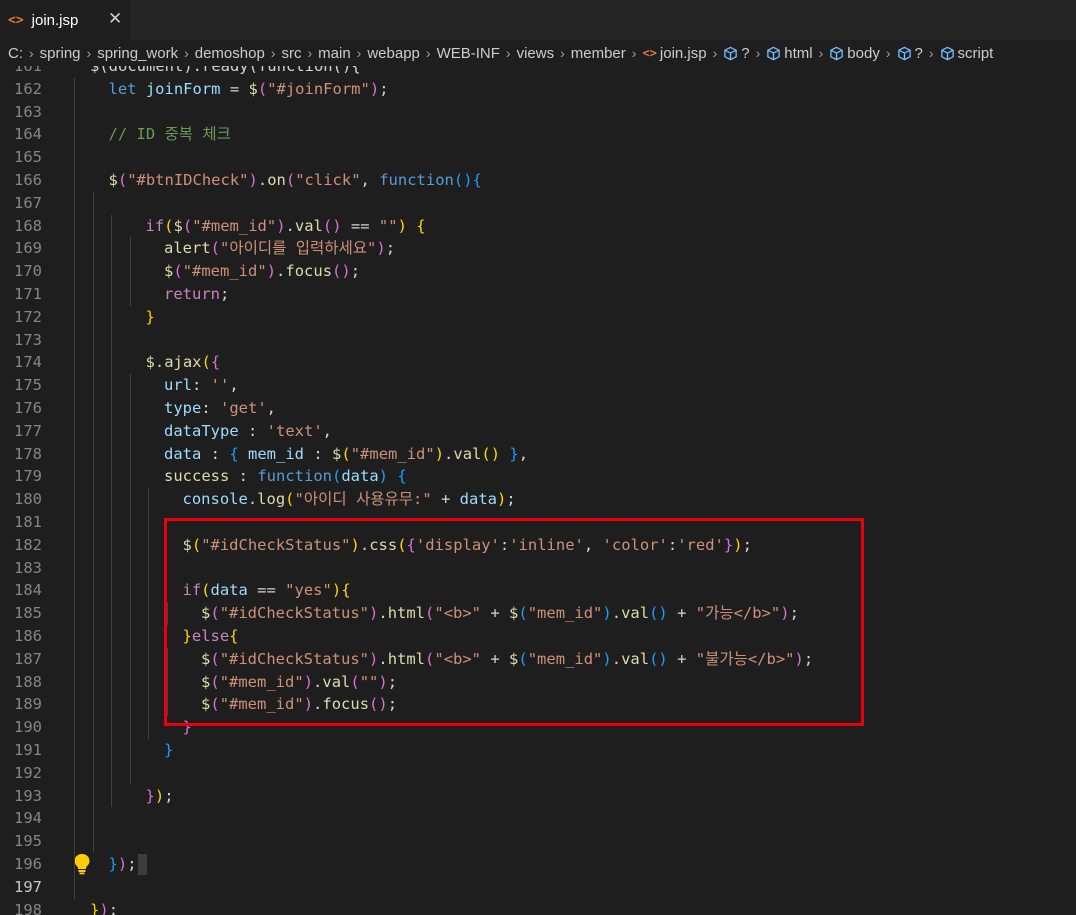 The width and height of the screenshot is (1076, 915). I want to click on code-line: 193});, so click(538, 796).